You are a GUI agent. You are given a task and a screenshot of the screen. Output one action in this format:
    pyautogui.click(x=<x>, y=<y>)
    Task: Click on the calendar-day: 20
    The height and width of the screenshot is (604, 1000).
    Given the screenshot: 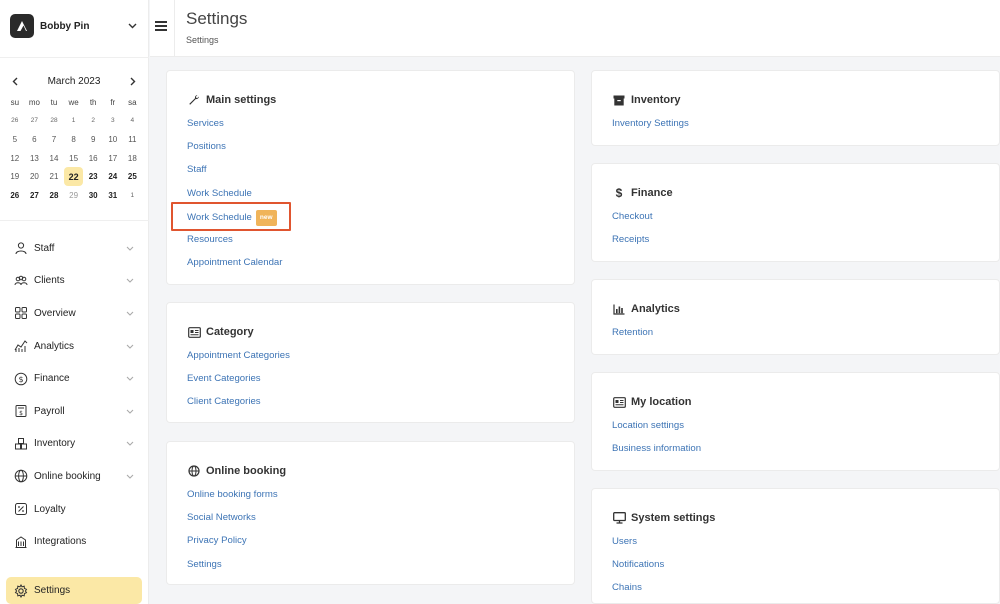 What is the action you would take?
    pyautogui.click(x=35, y=176)
    